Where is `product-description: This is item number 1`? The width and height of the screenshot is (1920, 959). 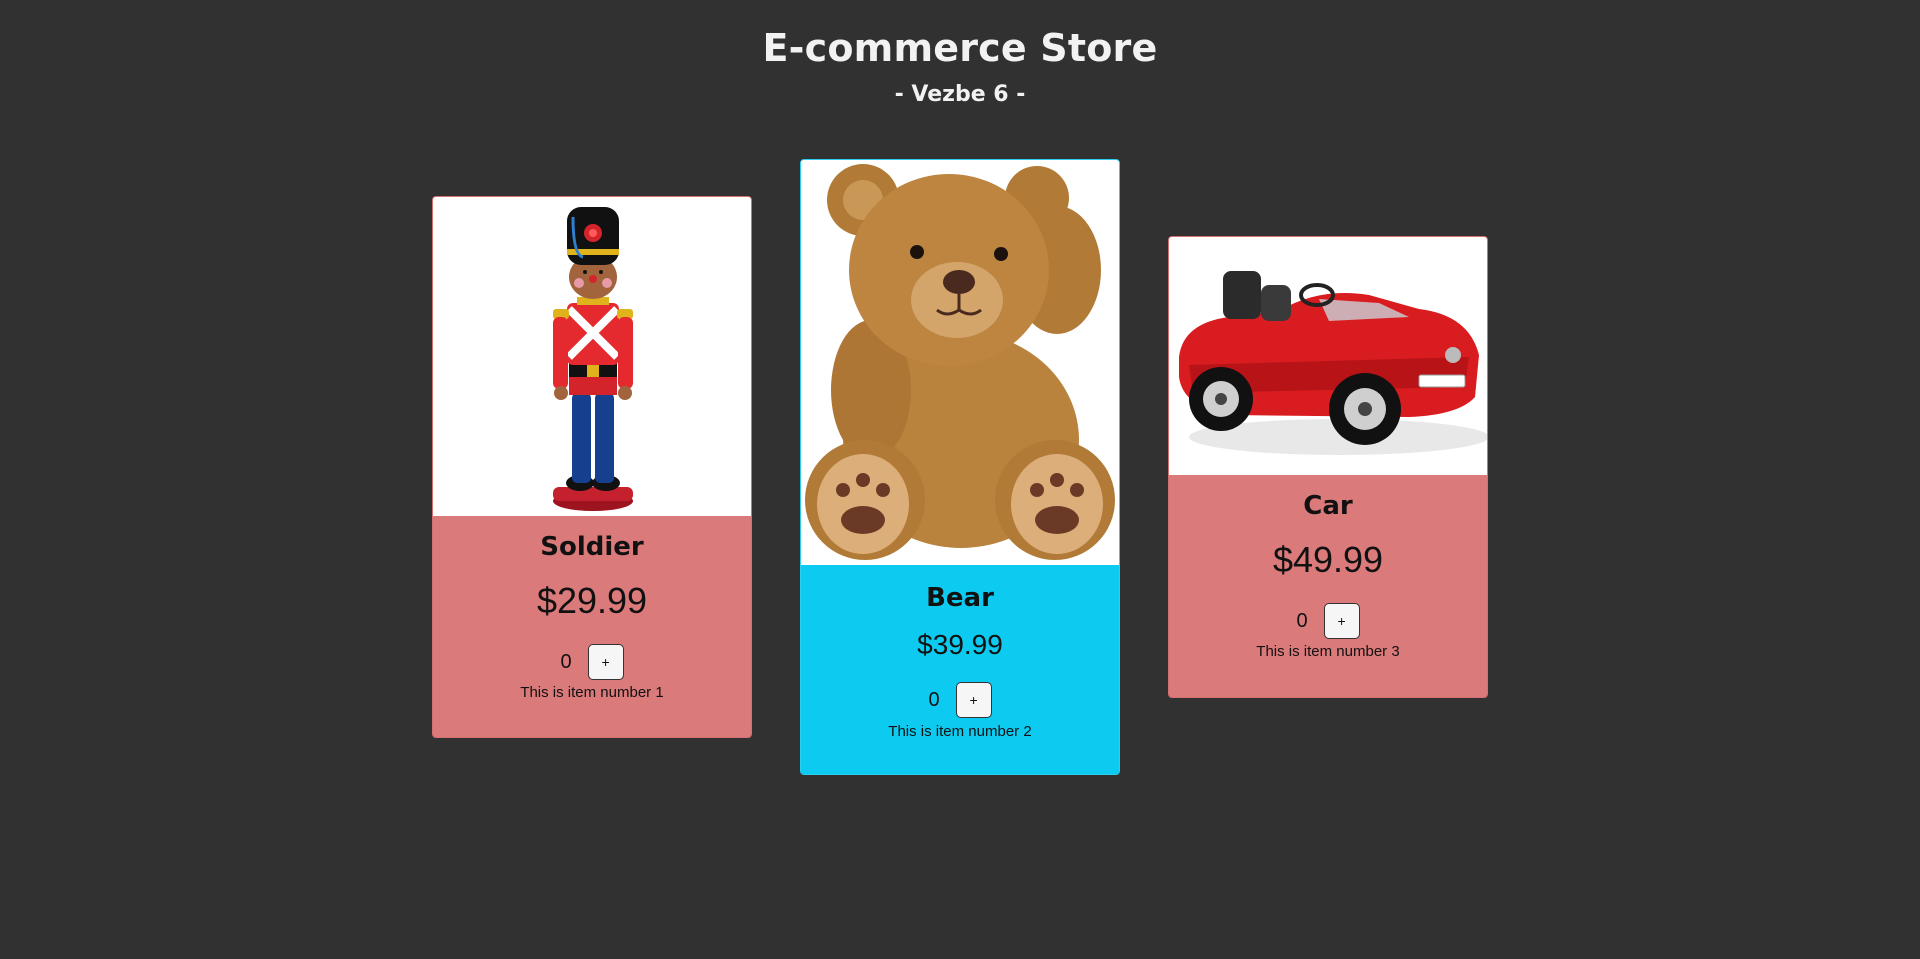 product-description: This is item number 1 is located at coordinates (592, 692).